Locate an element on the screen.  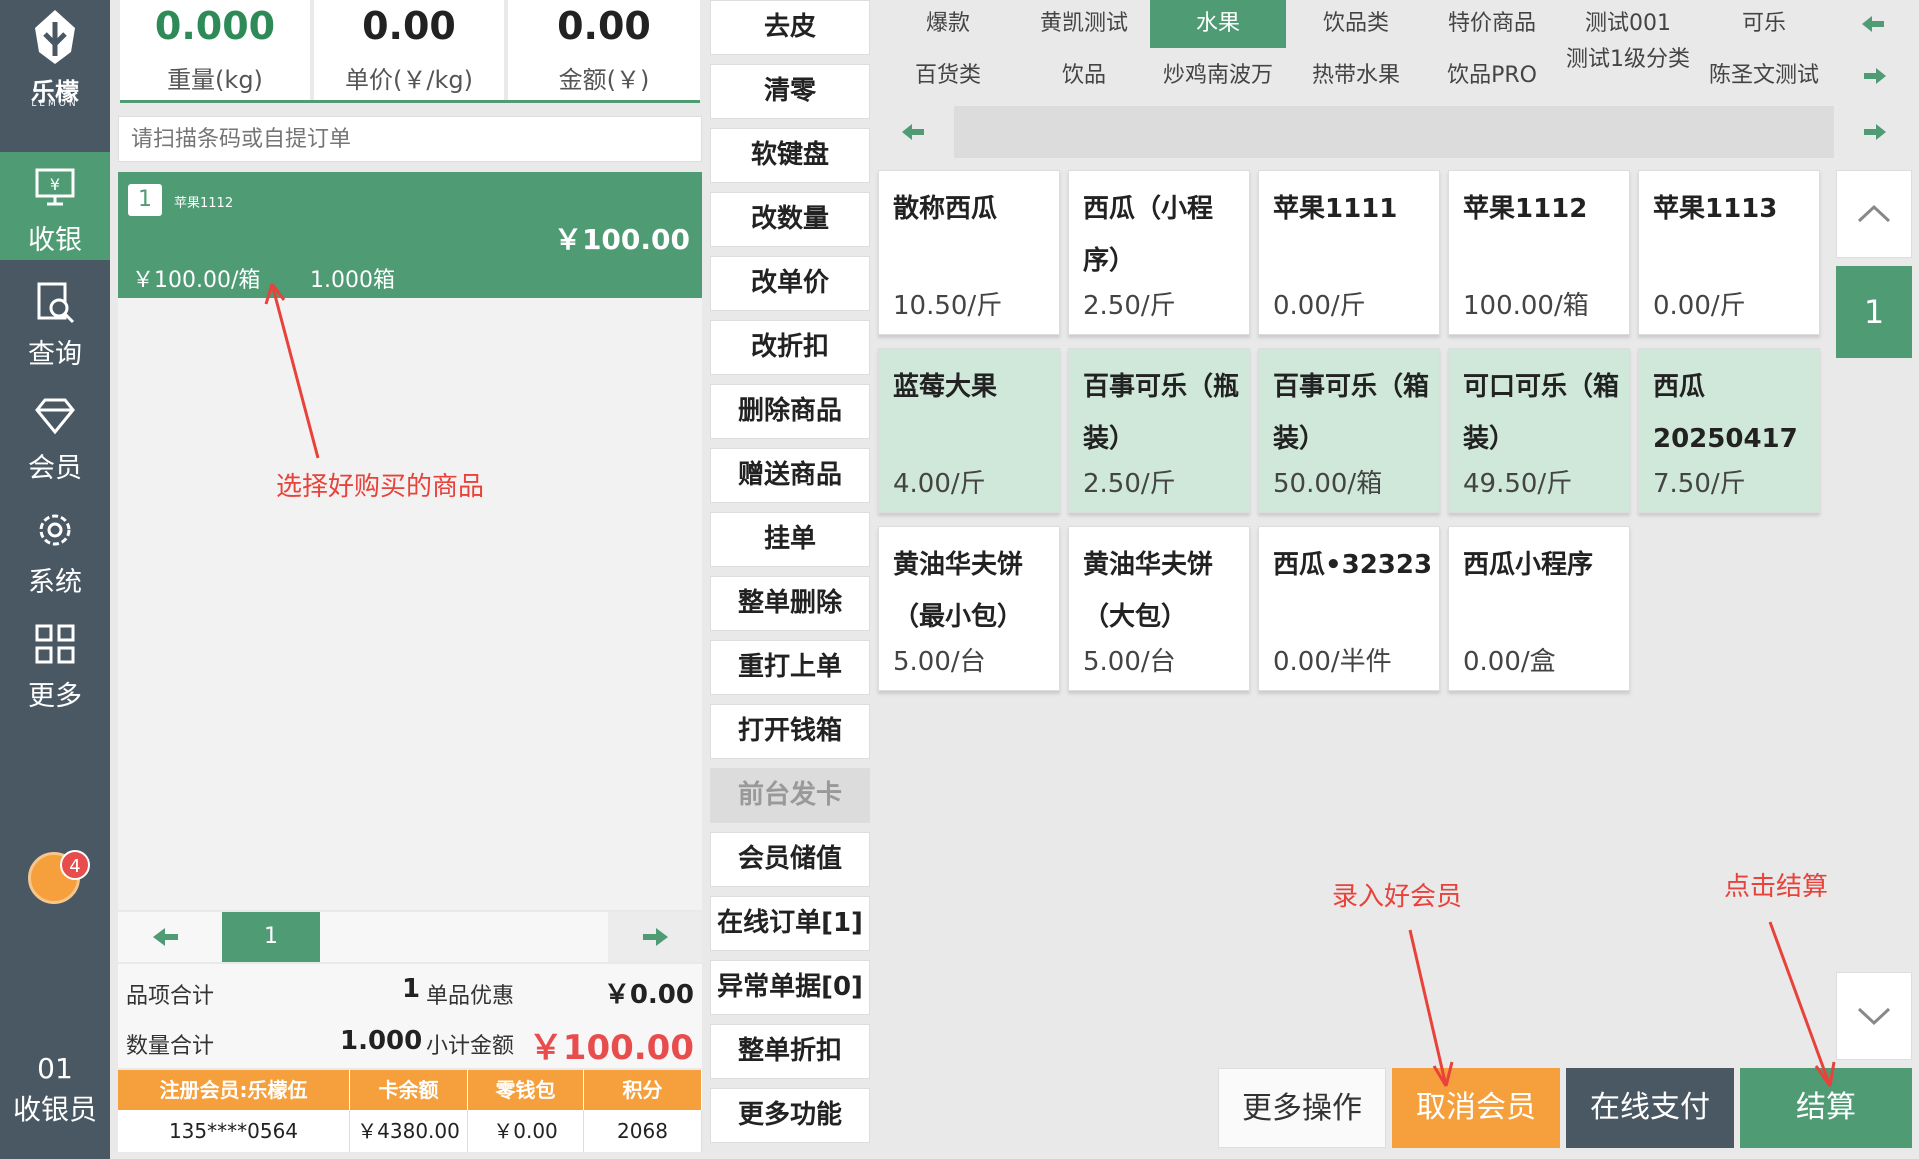
nav-more: 更多 is located at coordinates (55, 662).